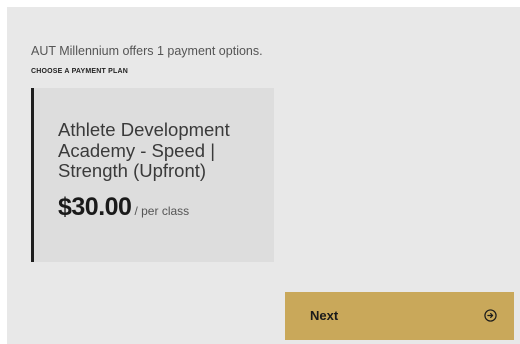  Describe the element at coordinates (490, 315) in the screenshot. I see `arrow-right-circle-icon` at that location.